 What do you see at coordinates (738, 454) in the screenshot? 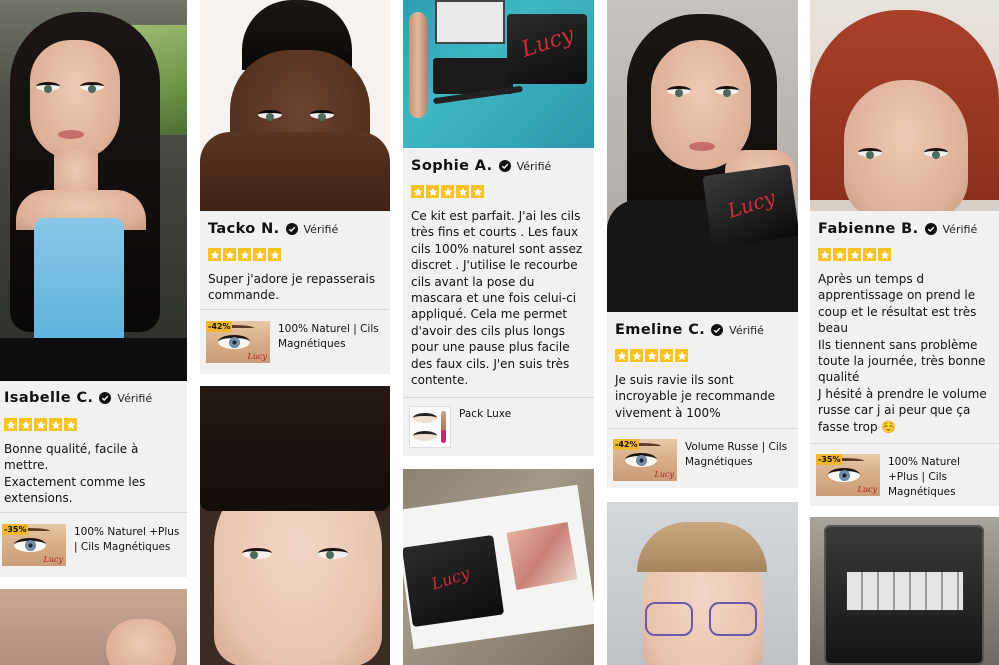
I see `product-label: Volume Russe | Cils Magnétiques` at bounding box center [738, 454].